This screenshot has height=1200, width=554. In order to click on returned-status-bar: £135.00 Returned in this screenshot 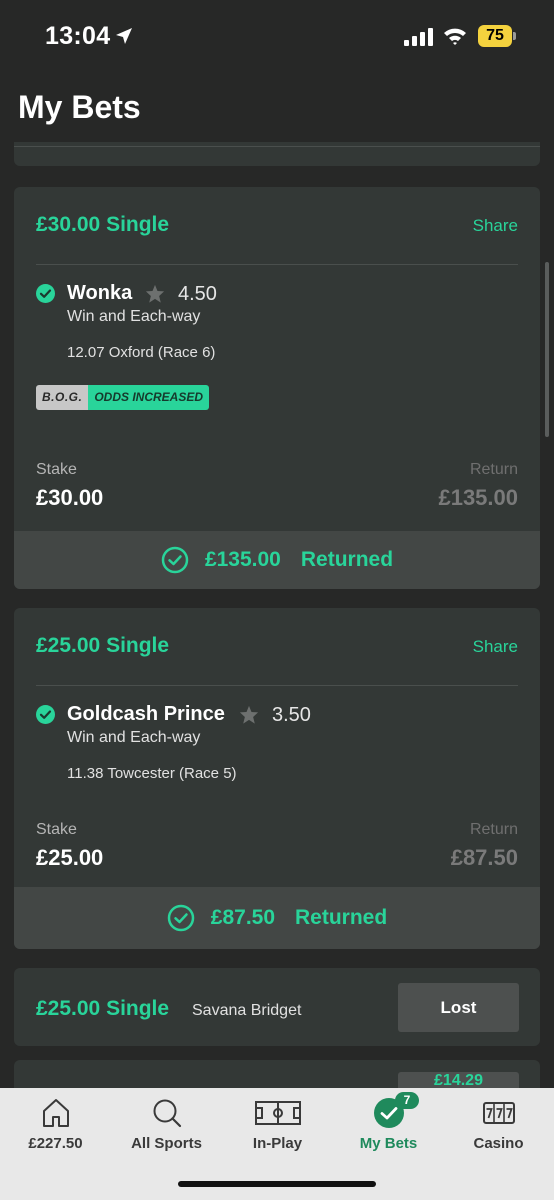, I will do `click(277, 560)`.